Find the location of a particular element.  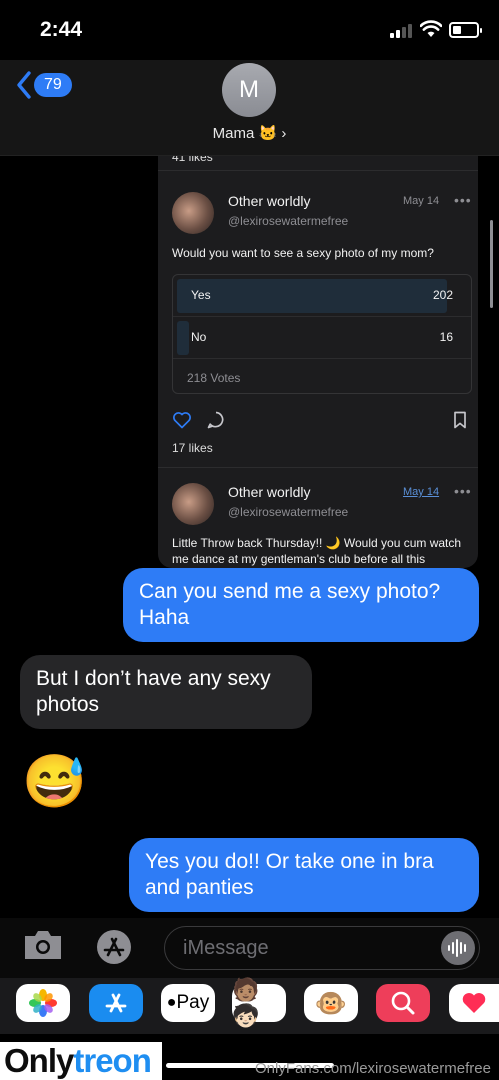

battery-icon is located at coordinates (465, 30).